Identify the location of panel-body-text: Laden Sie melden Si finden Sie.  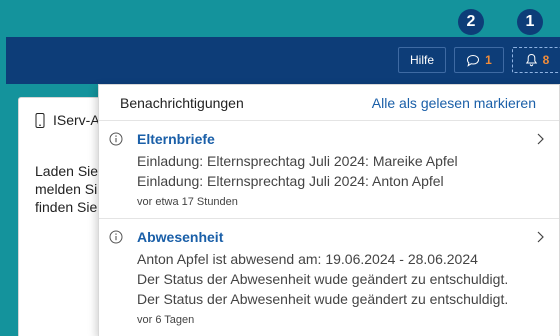
(67, 189).